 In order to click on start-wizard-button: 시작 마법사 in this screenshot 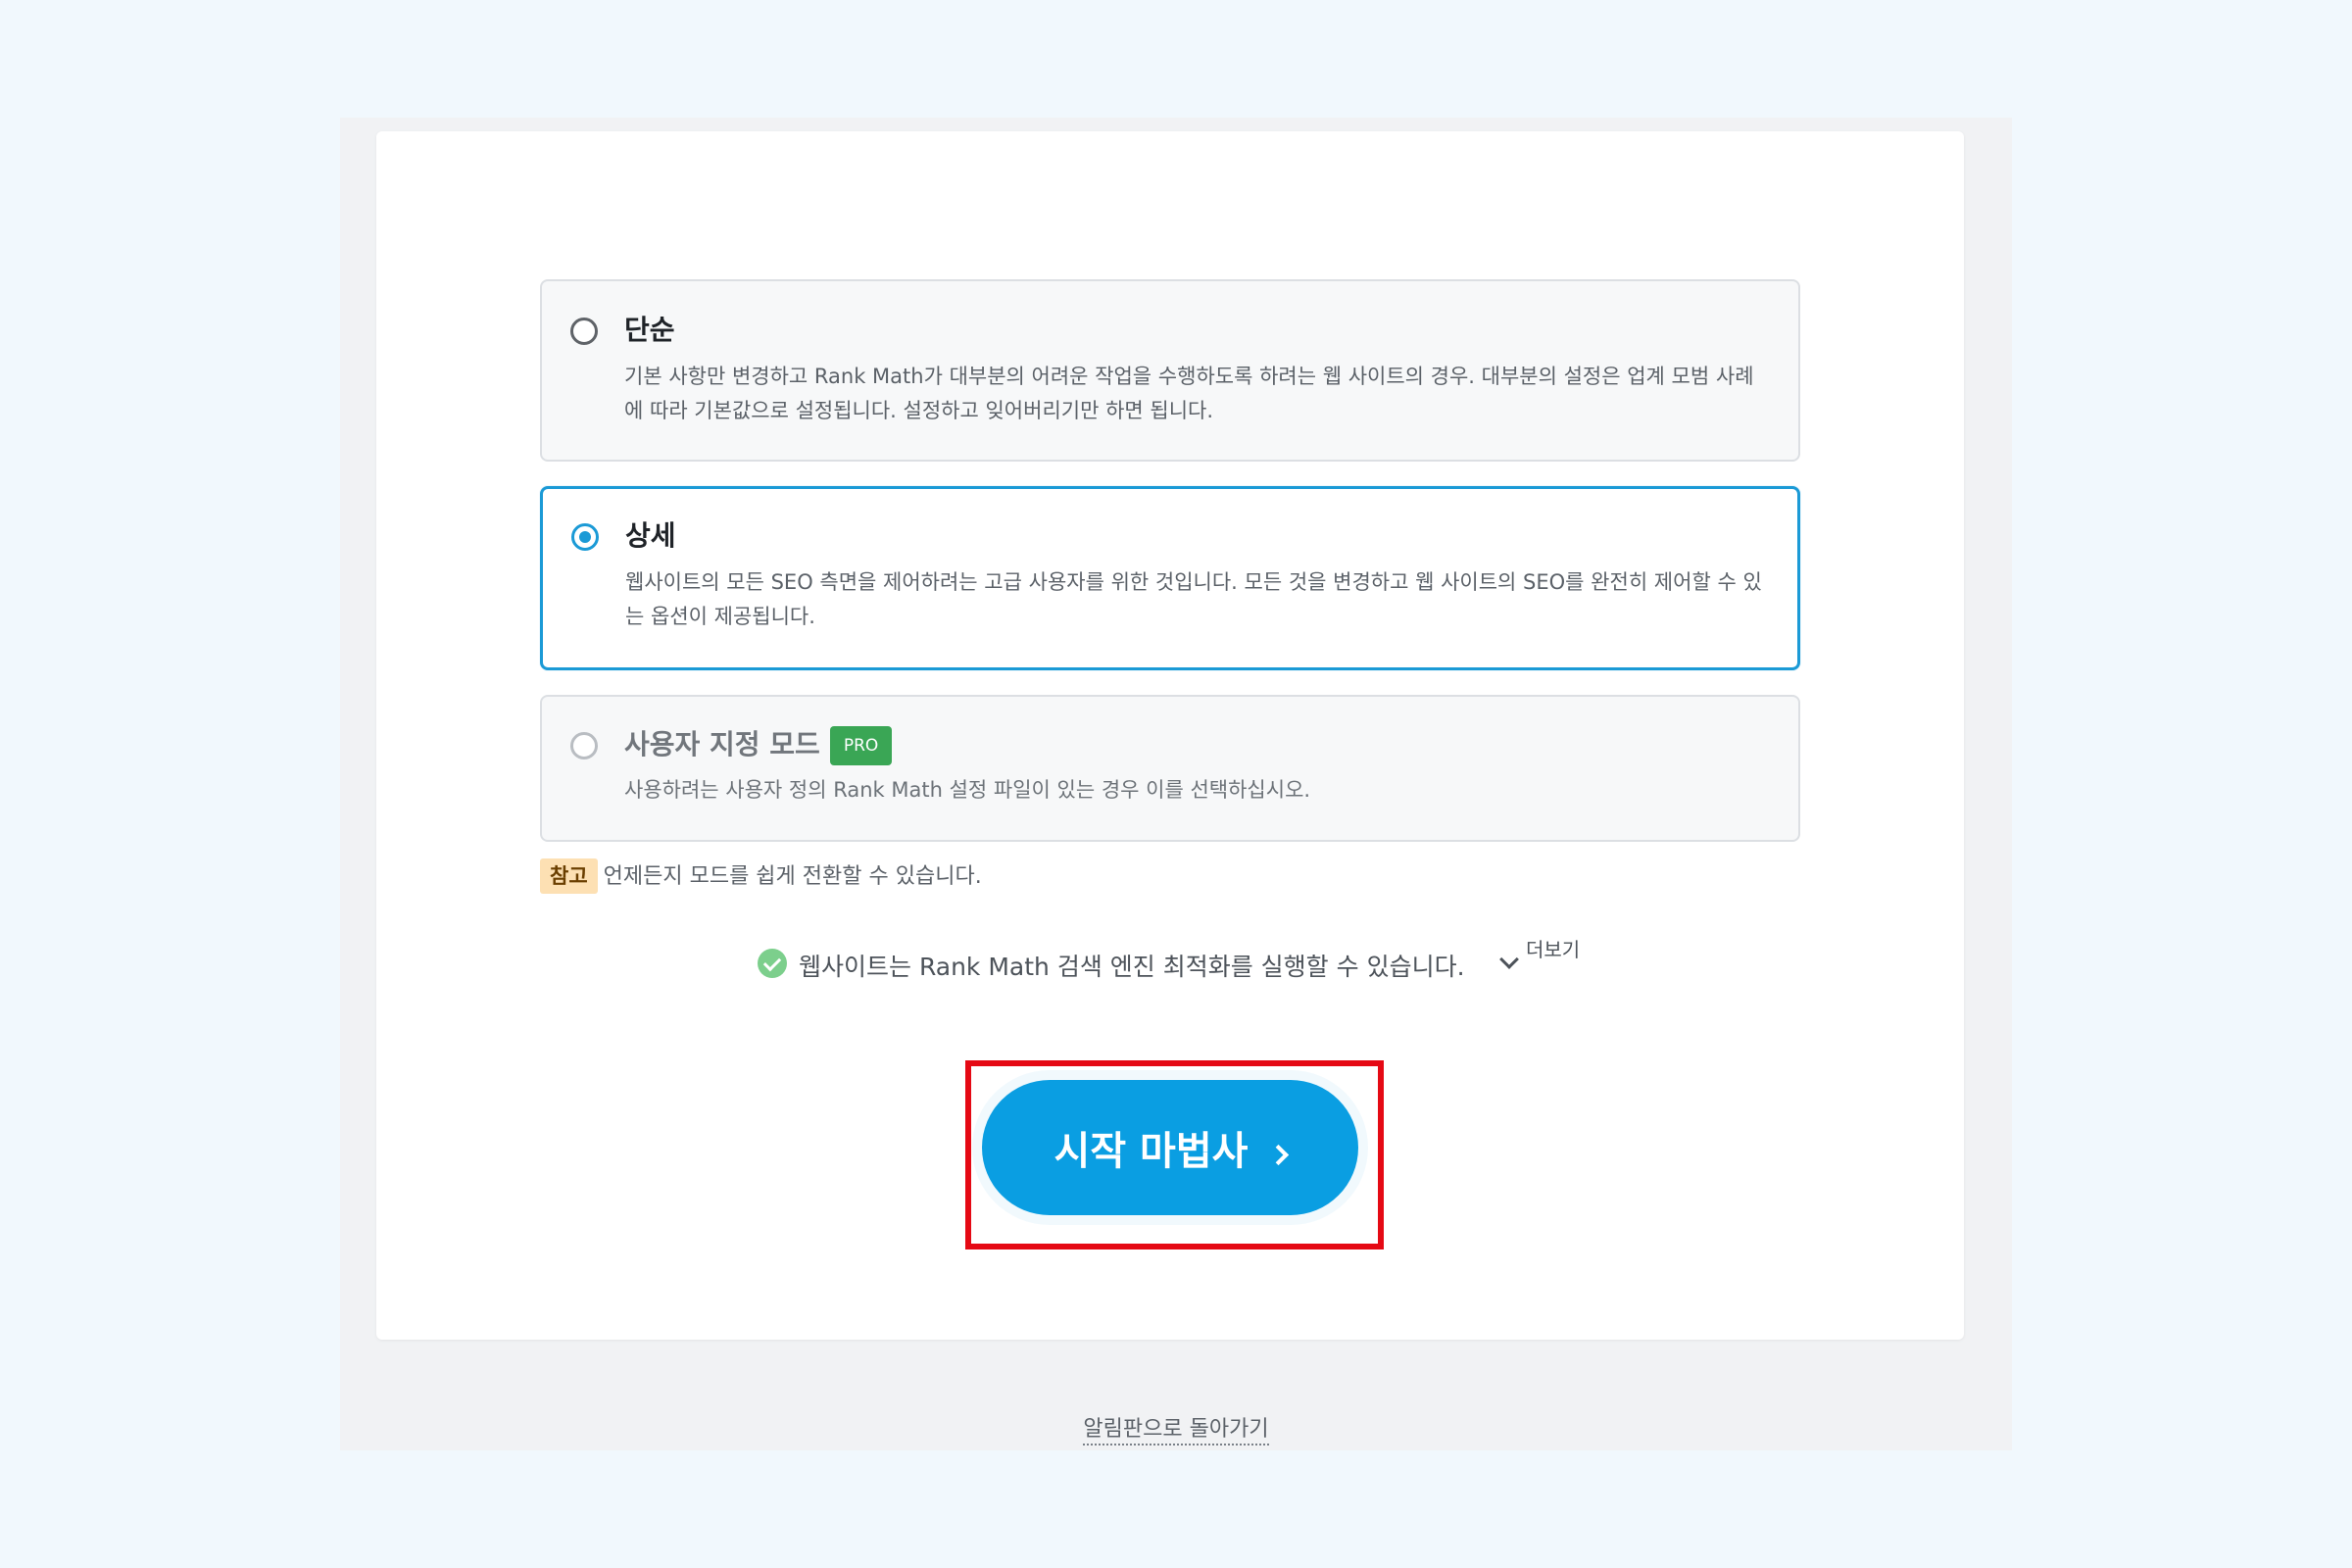, I will do `click(1170, 1147)`.